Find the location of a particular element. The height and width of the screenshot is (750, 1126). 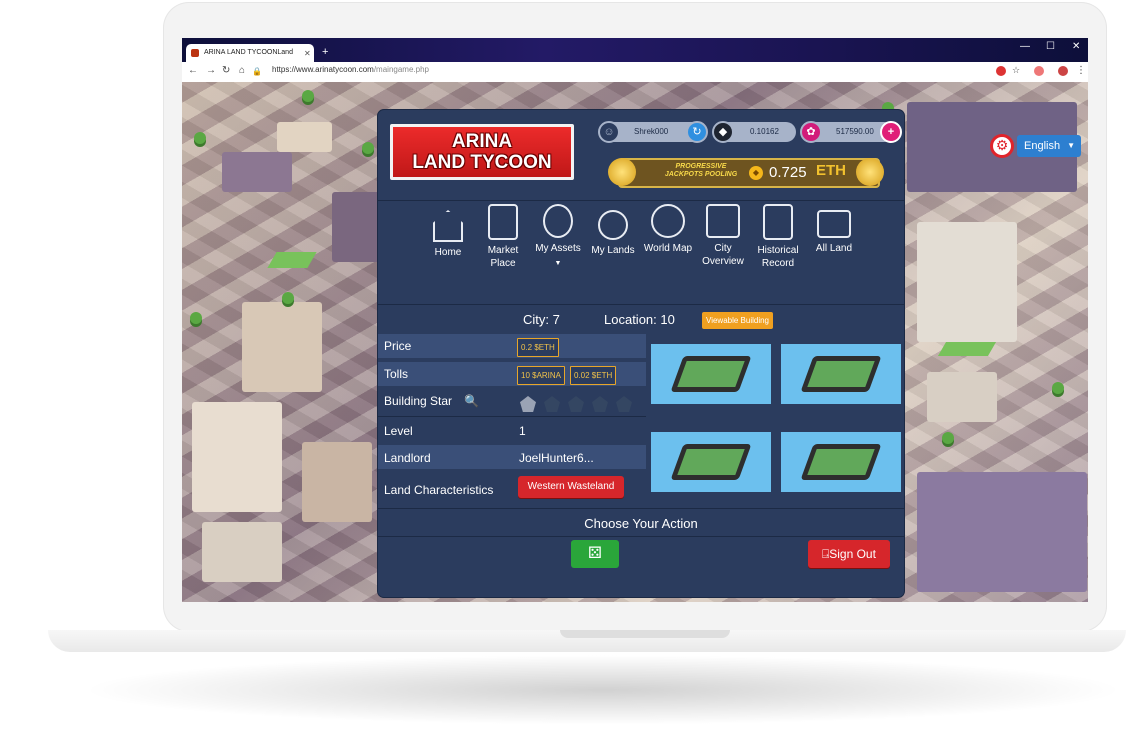

settings-gear-icon: ⚙ is located at coordinates (1002, 146).